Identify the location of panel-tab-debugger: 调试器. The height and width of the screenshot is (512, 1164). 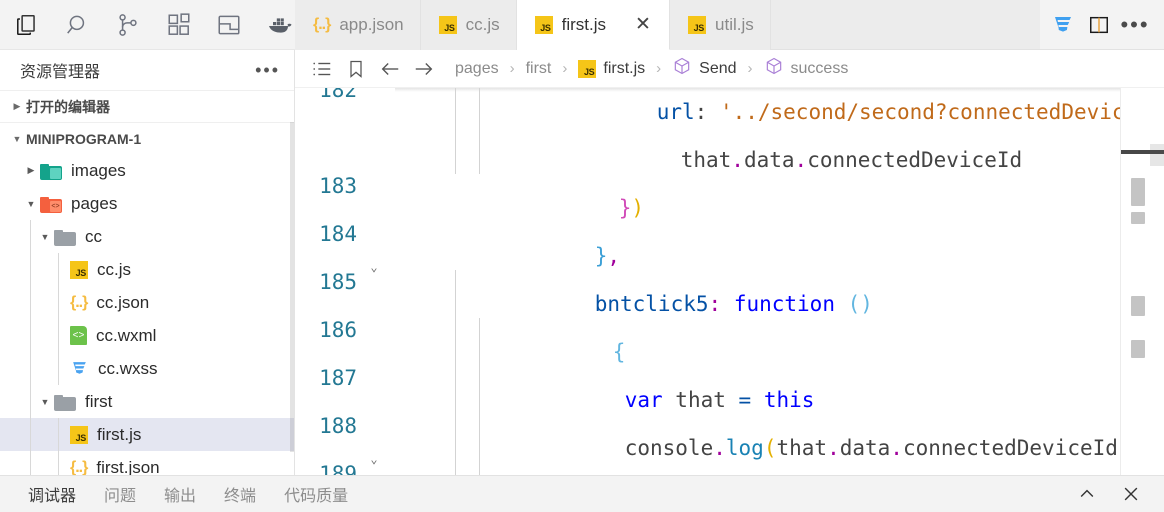
(52, 494).